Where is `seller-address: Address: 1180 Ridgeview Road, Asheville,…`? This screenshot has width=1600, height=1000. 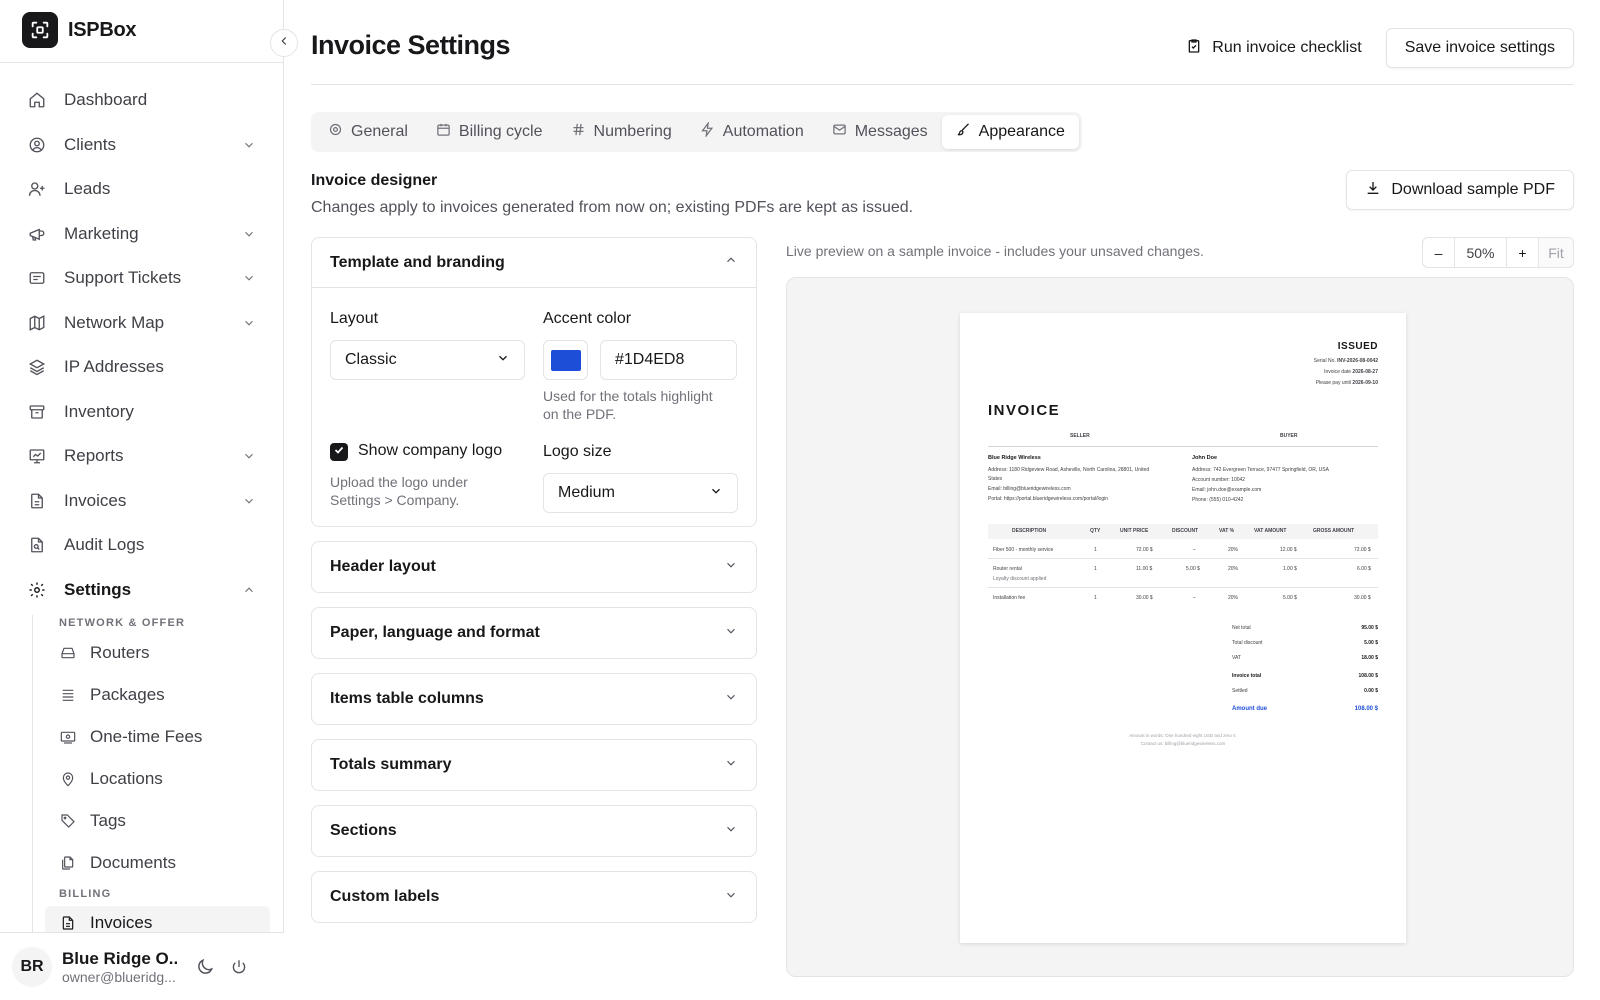 seller-address: Address: 1180 Ridgeview Road, Asheville,… is located at coordinates (1069, 470).